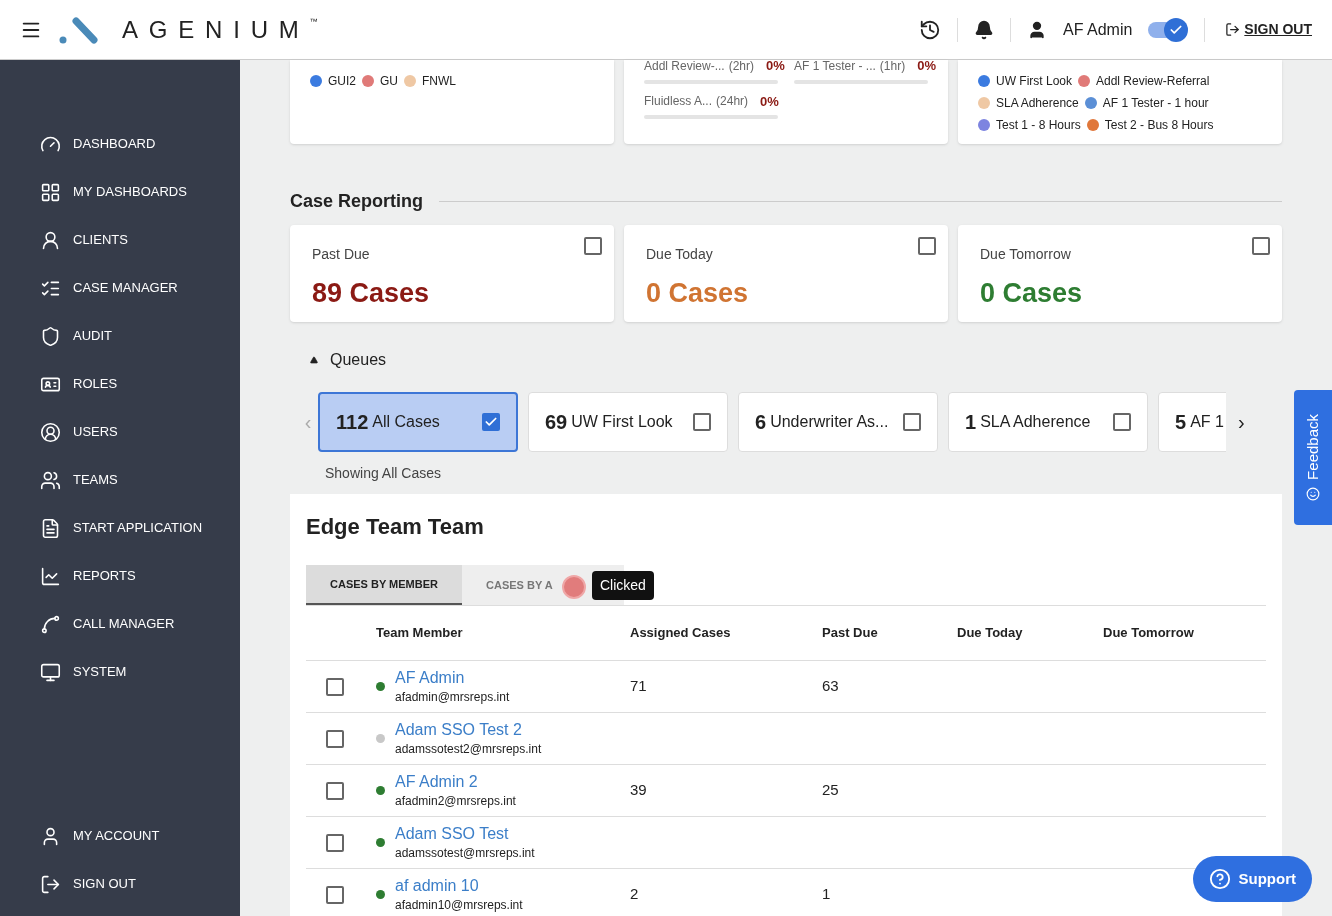 The image size is (1332, 916). What do you see at coordinates (556, 422) in the screenshot?
I see `queue-count: 69` at bounding box center [556, 422].